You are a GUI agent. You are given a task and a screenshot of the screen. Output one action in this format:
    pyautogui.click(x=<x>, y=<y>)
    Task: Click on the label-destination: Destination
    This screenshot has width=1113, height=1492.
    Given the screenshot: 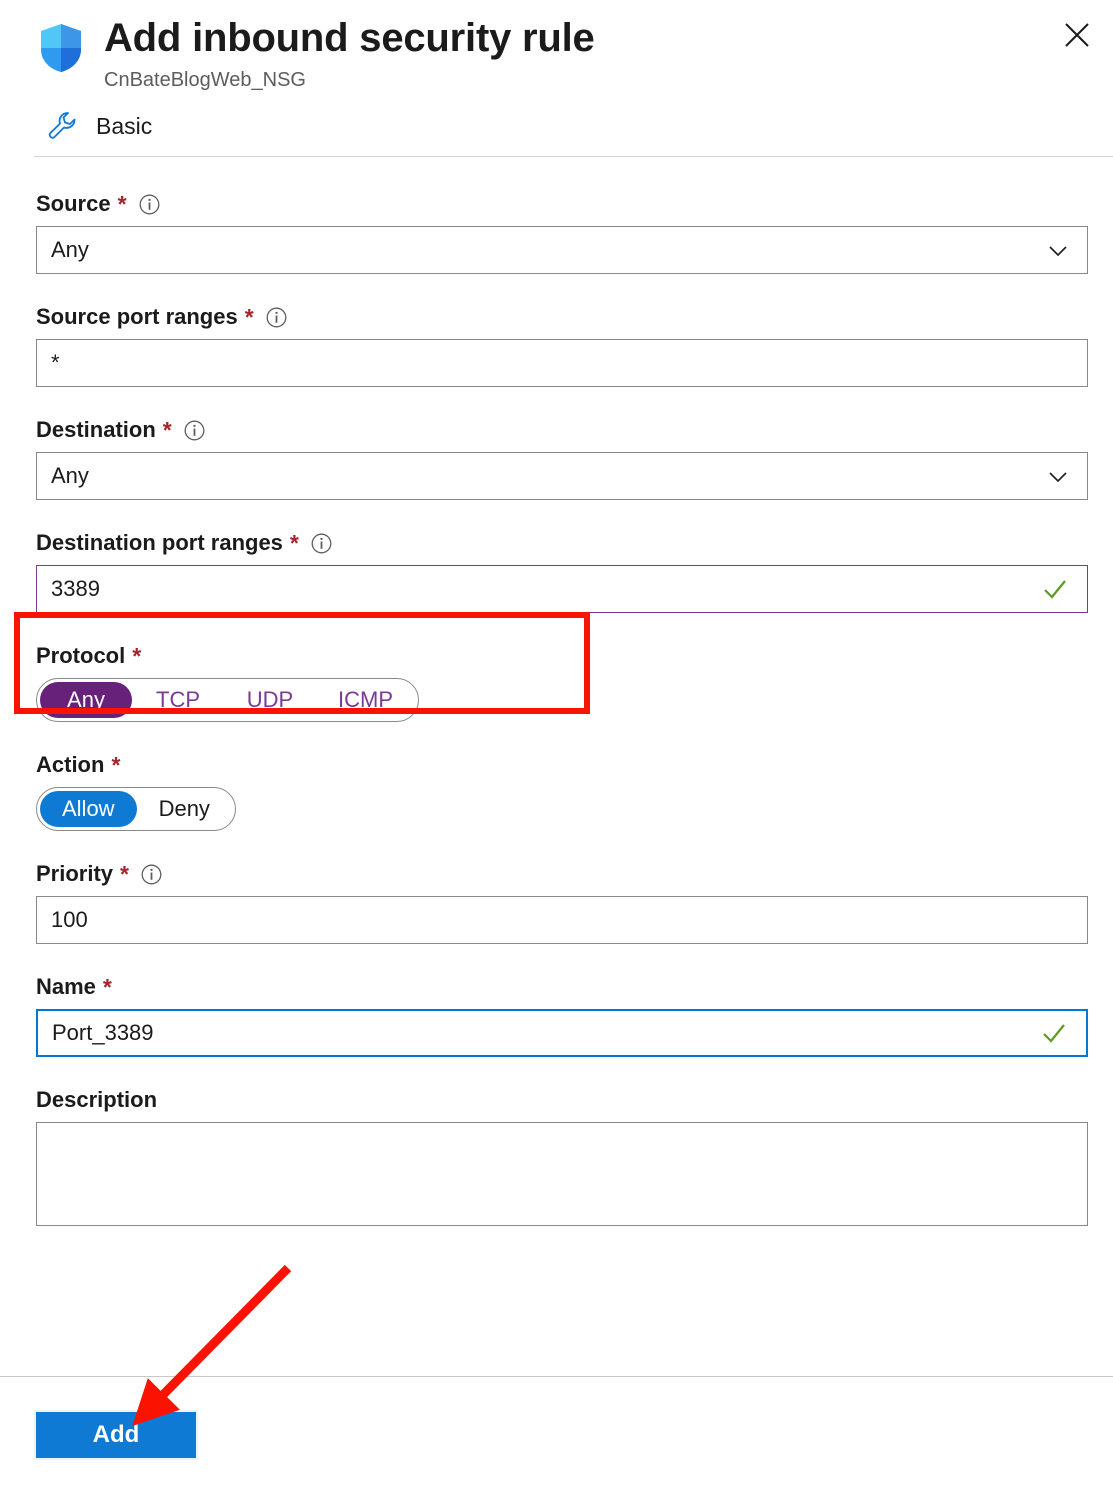 What is the action you would take?
    pyautogui.click(x=96, y=429)
    